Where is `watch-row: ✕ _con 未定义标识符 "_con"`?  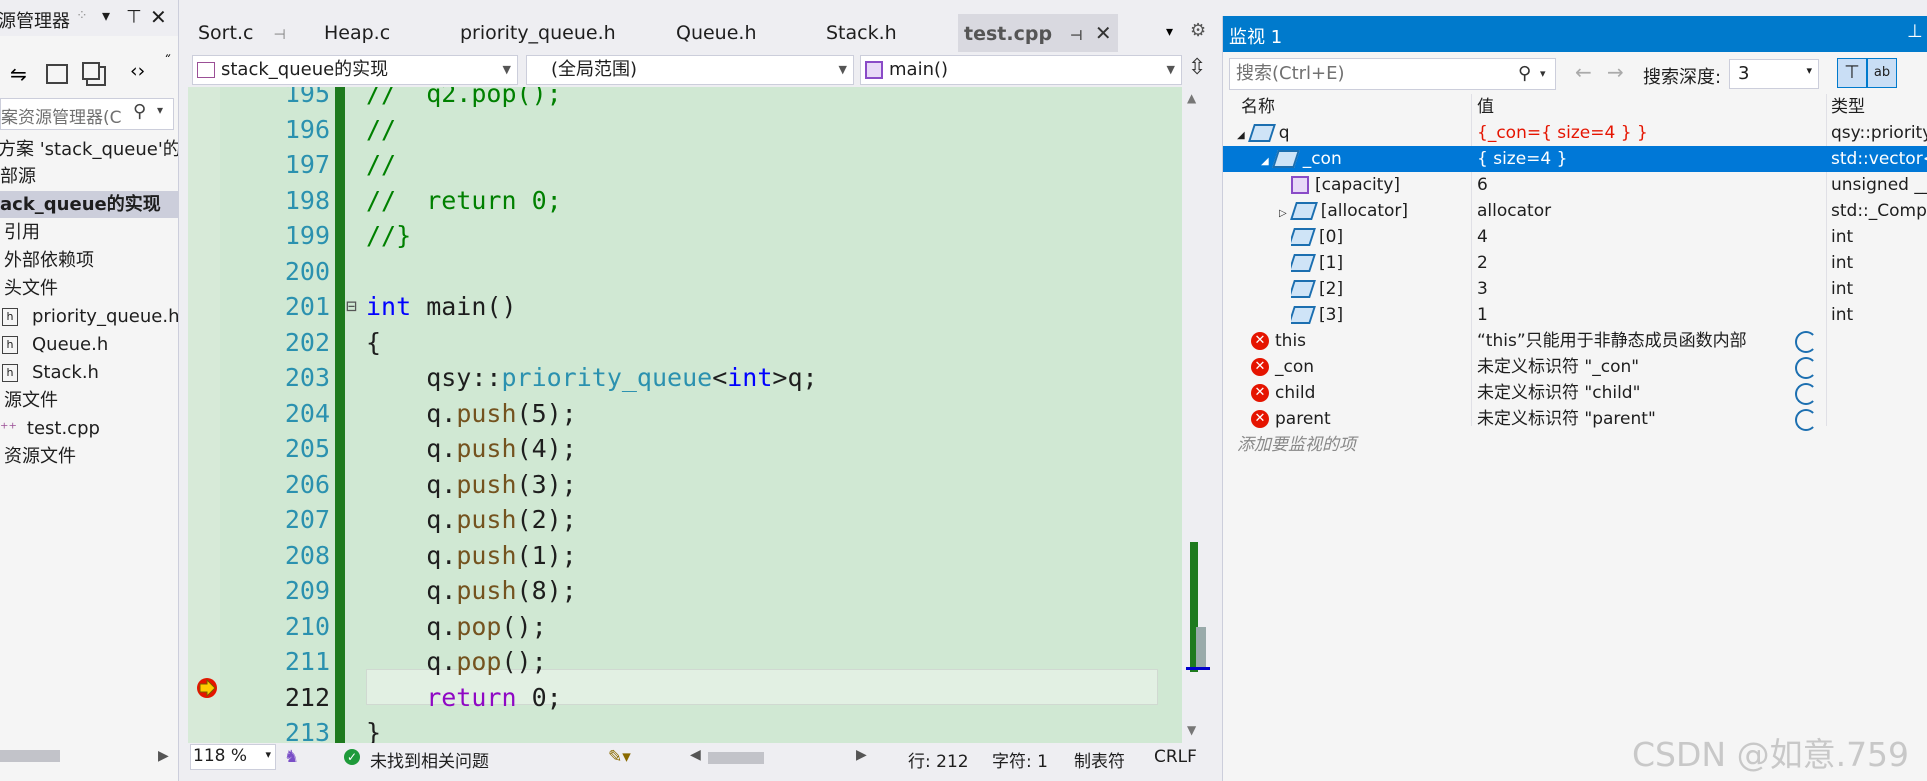 watch-row: ✕ _con 未定义标识符 "_con" is located at coordinates (1575, 367).